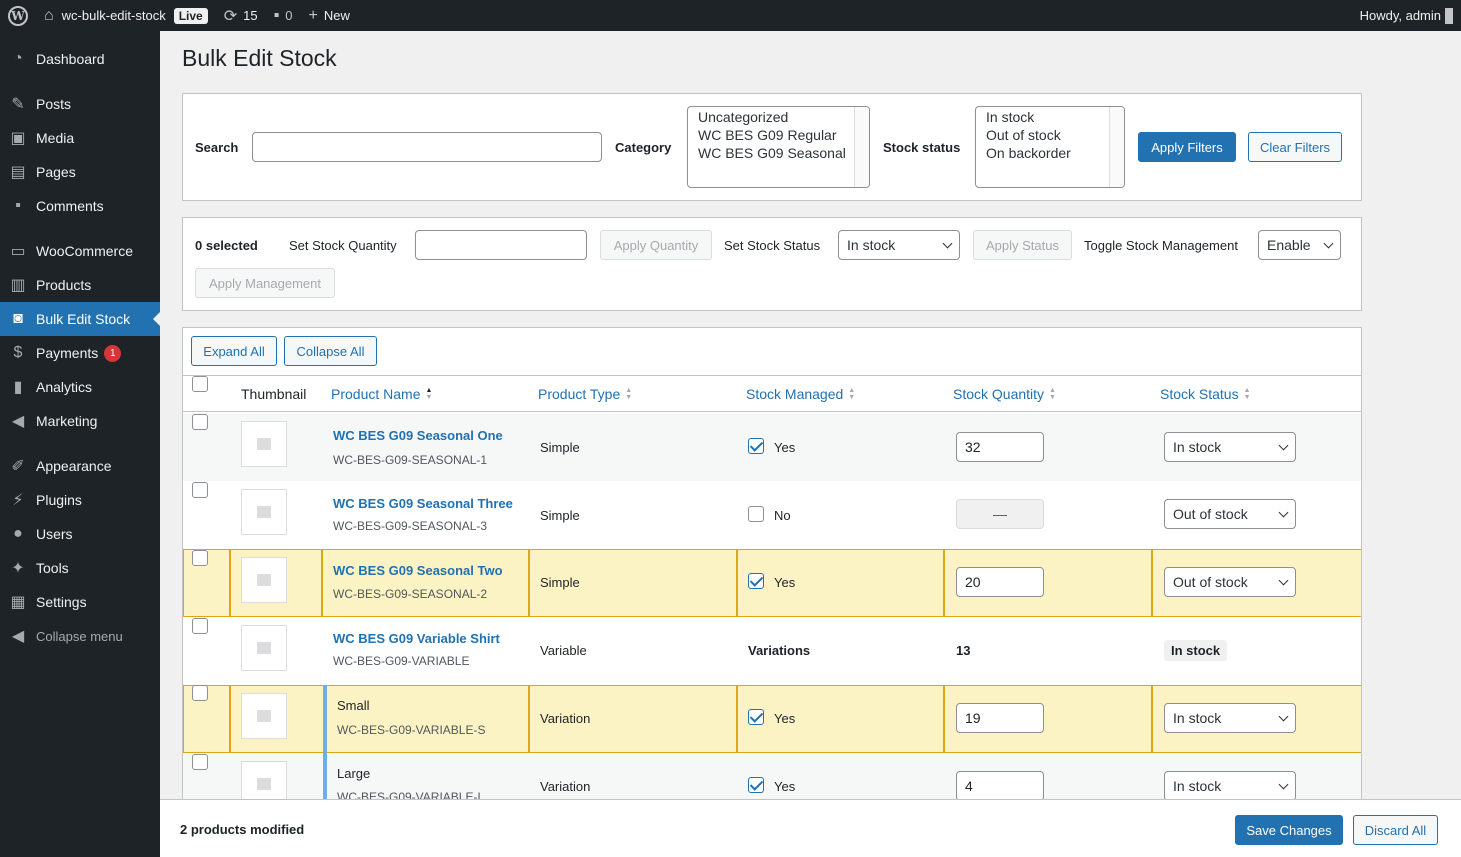 The width and height of the screenshot is (1461, 857). I want to click on product-name-link: WC BES G09 Seasonal One, so click(418, 435).